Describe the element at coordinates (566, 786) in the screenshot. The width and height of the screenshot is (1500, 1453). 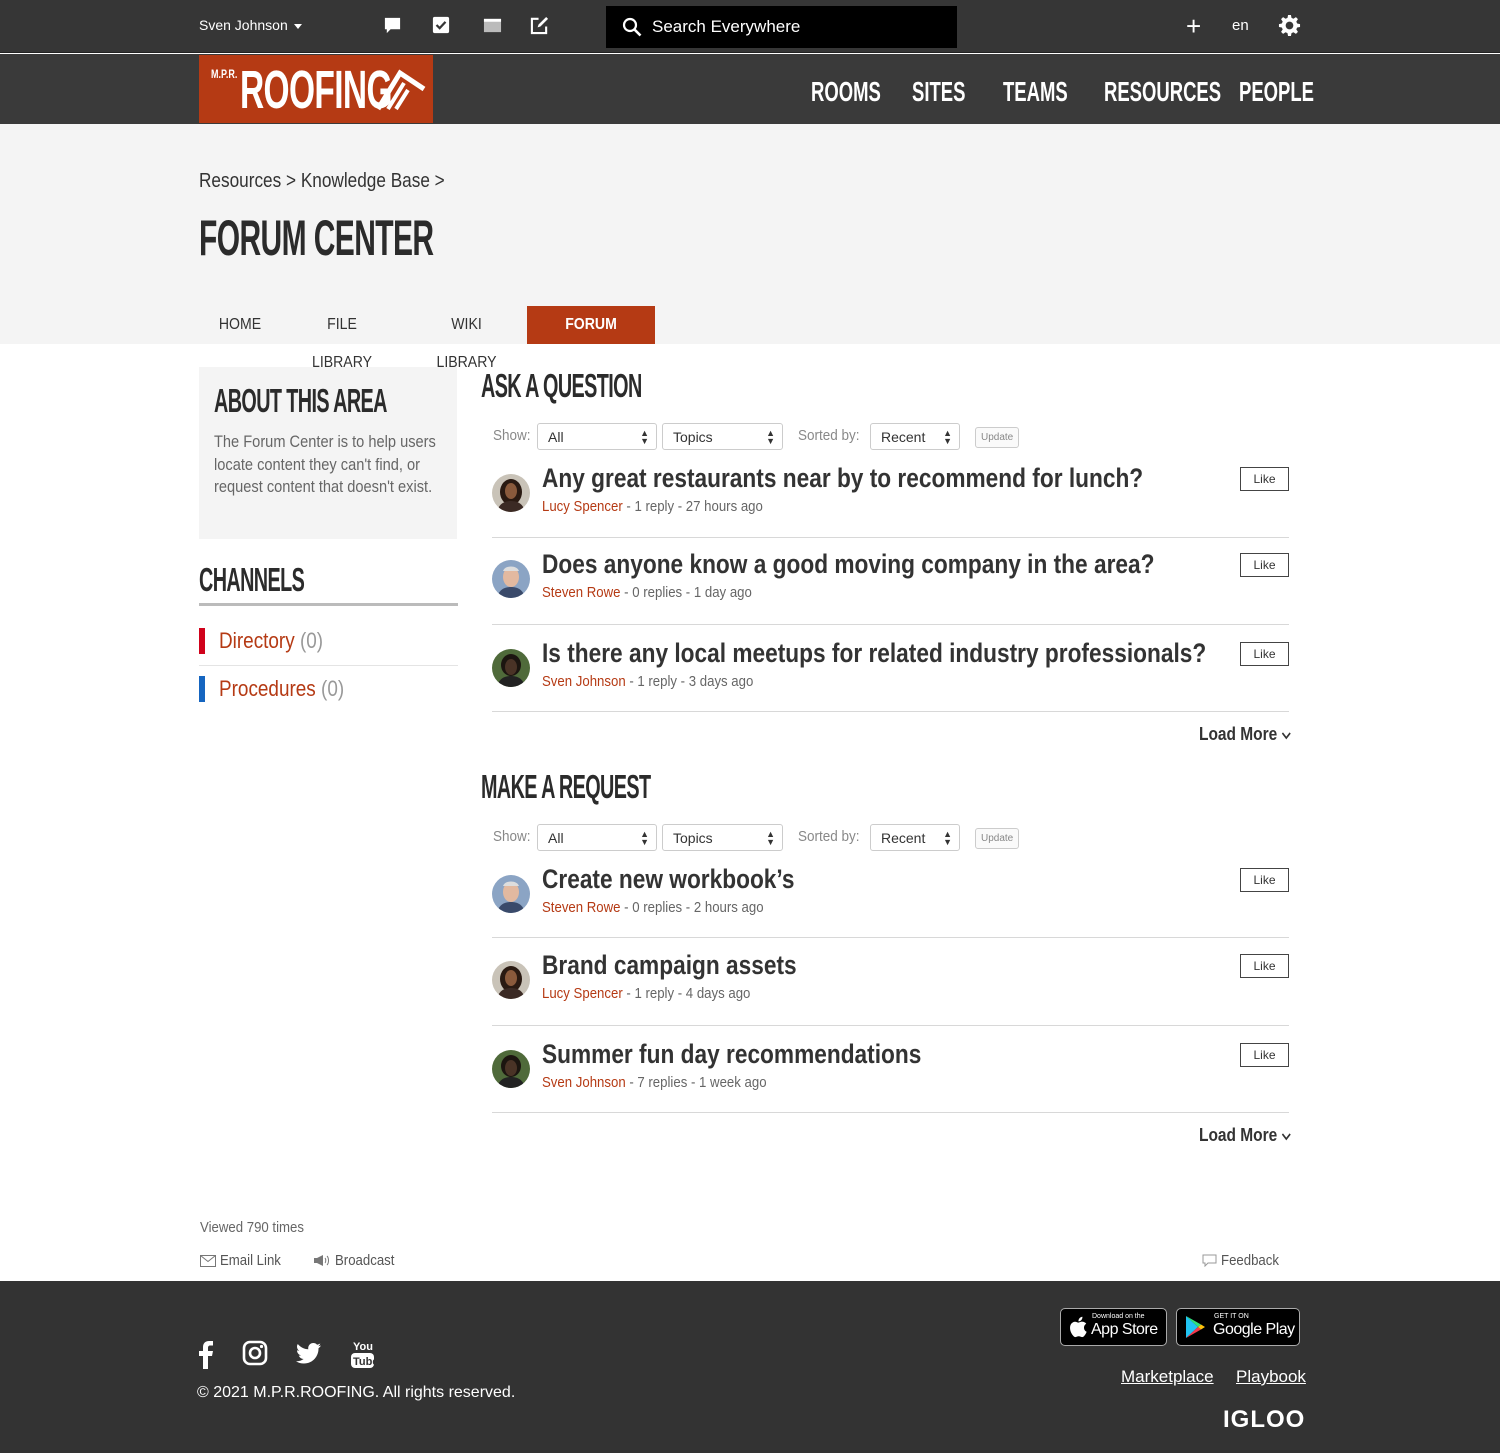
I see `section-title-requests: MAKE A REQUEST` at that location.